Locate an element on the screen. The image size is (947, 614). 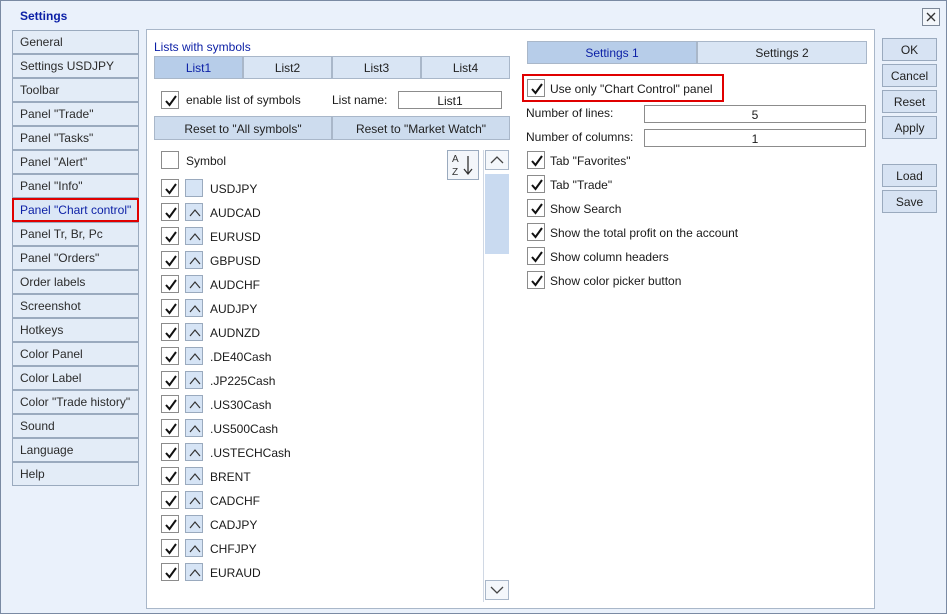
sidebar-item: Order labels is located at coordinates (75, 282).